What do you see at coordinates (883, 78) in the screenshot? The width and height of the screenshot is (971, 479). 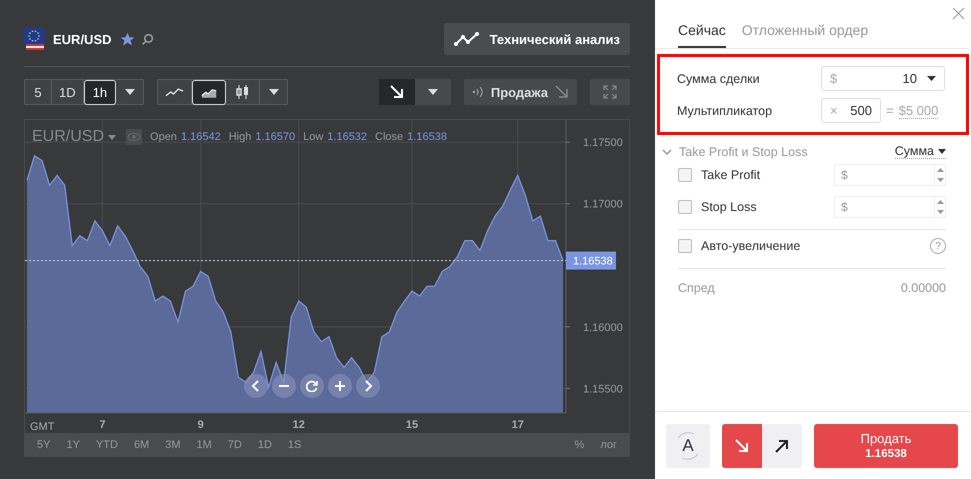 I see `amount-select: $ 10` at bounding box center [883, 78].